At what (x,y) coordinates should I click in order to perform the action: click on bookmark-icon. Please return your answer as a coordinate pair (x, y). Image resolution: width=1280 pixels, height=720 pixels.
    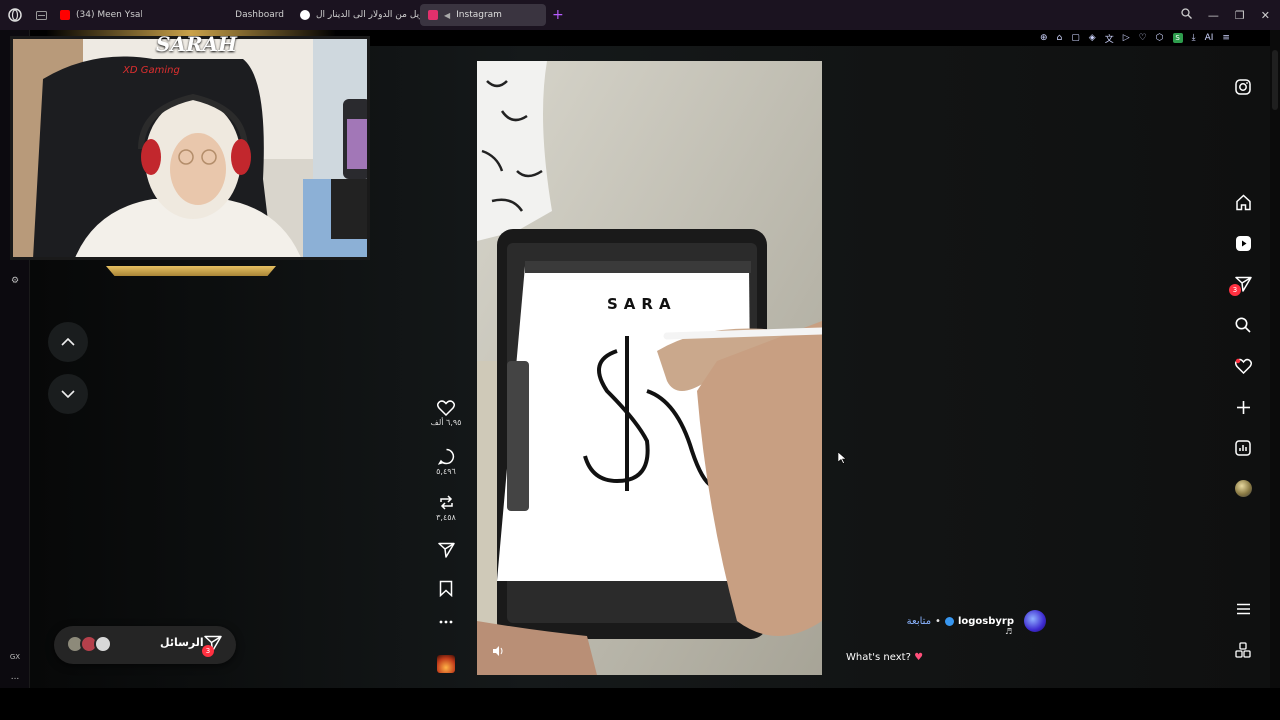
    Looking at the image, I should click on (446, 588).